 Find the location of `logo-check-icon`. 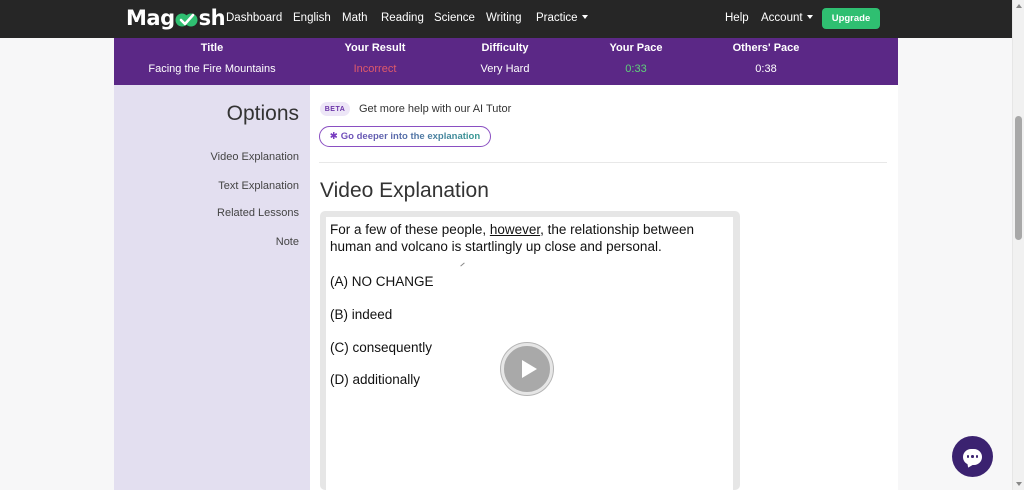

logo-check-icon is located at coordinates (187, 19).